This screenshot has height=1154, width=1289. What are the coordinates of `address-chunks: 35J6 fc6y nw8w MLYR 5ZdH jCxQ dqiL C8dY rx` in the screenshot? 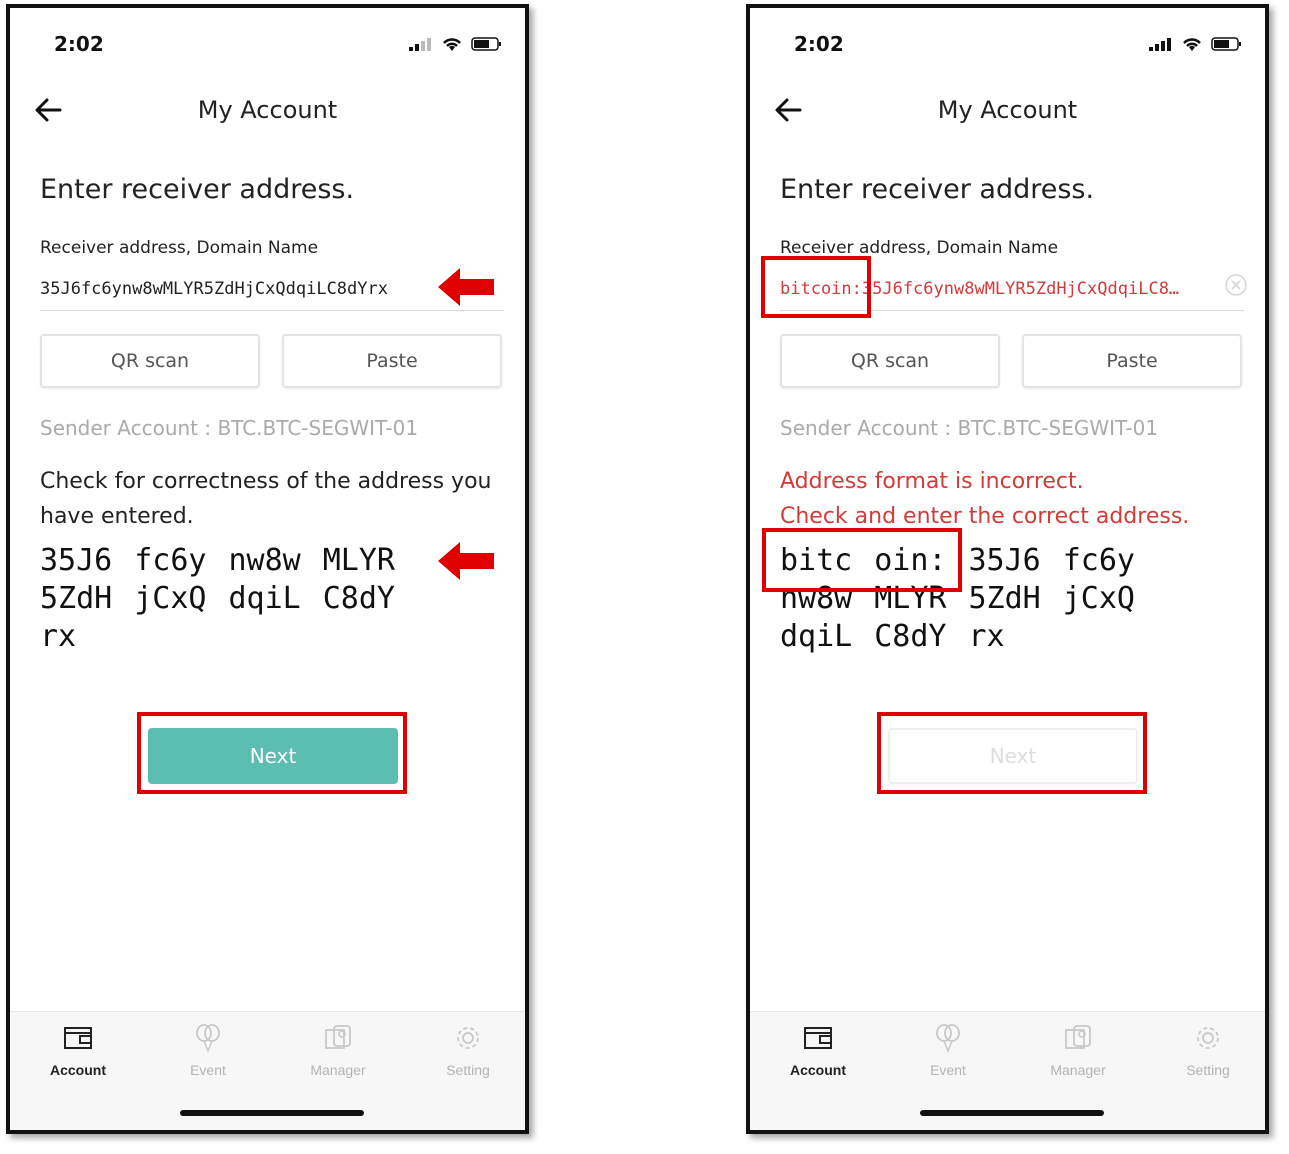 It's located at (260, 599).